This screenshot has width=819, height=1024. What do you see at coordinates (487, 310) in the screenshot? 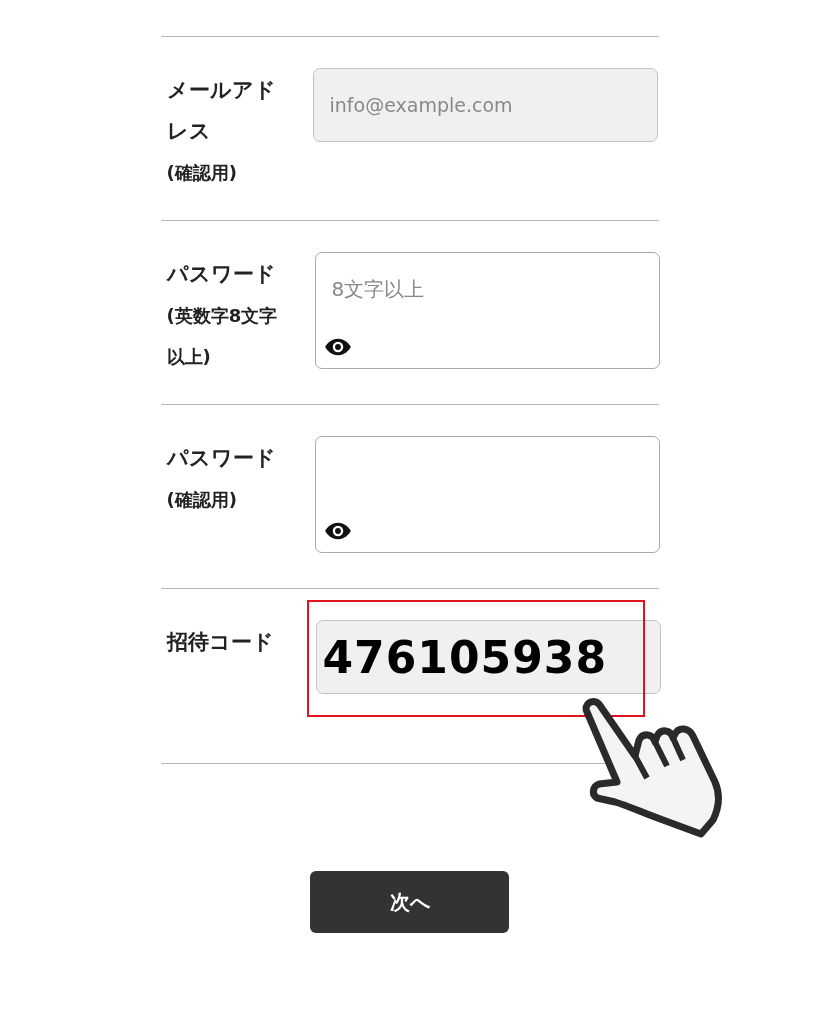
I see `password-field: 8文字以上` at bounding box center [487, 310].